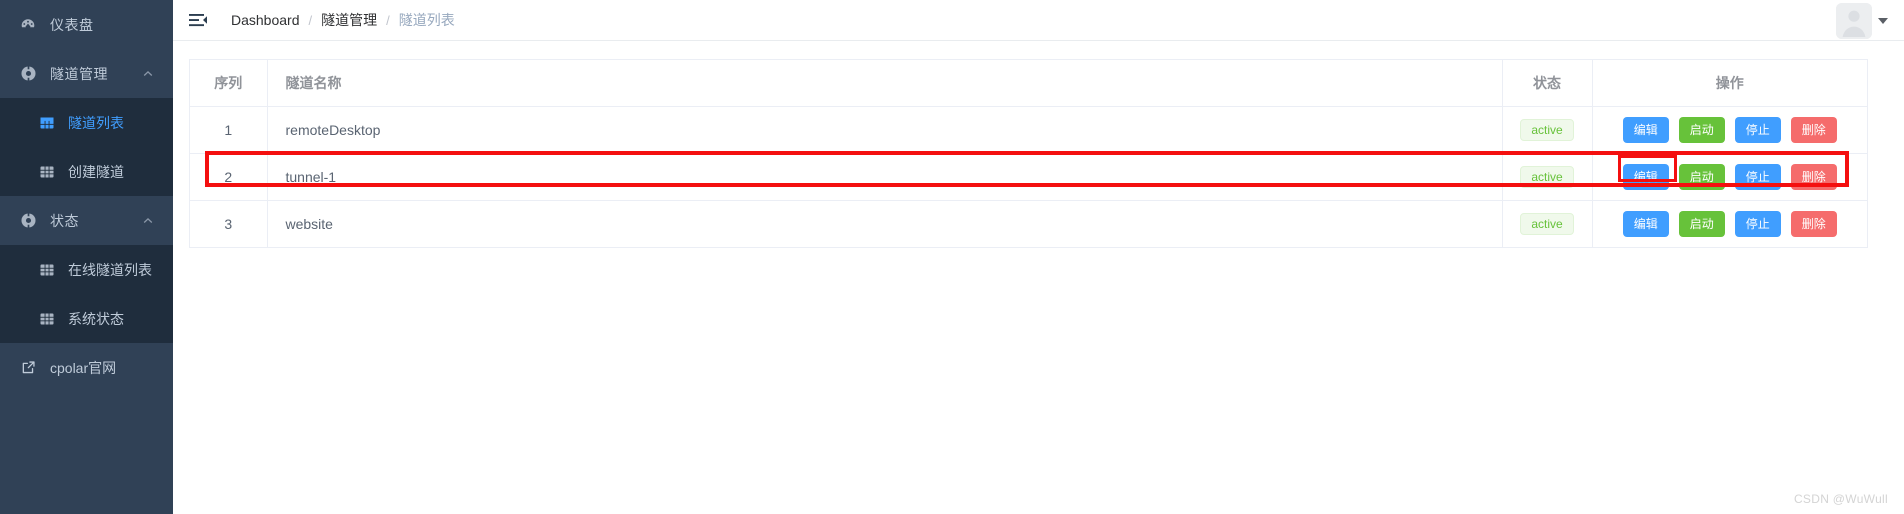 The height and width of the screenshot is (514, 1904). I want to click on column-header-name: 隧道名称, so click(885, 83).